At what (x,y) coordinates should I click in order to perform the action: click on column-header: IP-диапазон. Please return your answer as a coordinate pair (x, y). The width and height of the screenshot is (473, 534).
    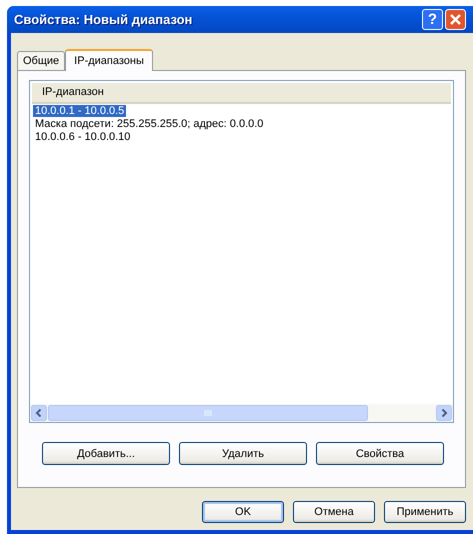
    Looking at the image, I should click on (241, 93).